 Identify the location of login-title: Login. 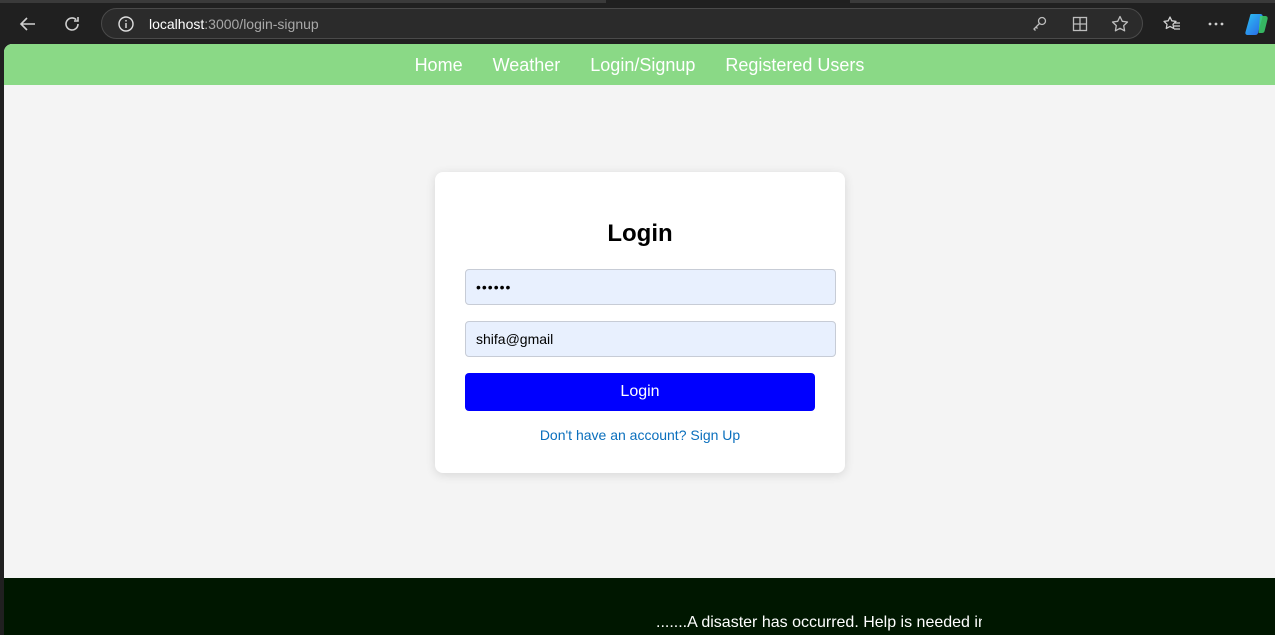
(640, 233).